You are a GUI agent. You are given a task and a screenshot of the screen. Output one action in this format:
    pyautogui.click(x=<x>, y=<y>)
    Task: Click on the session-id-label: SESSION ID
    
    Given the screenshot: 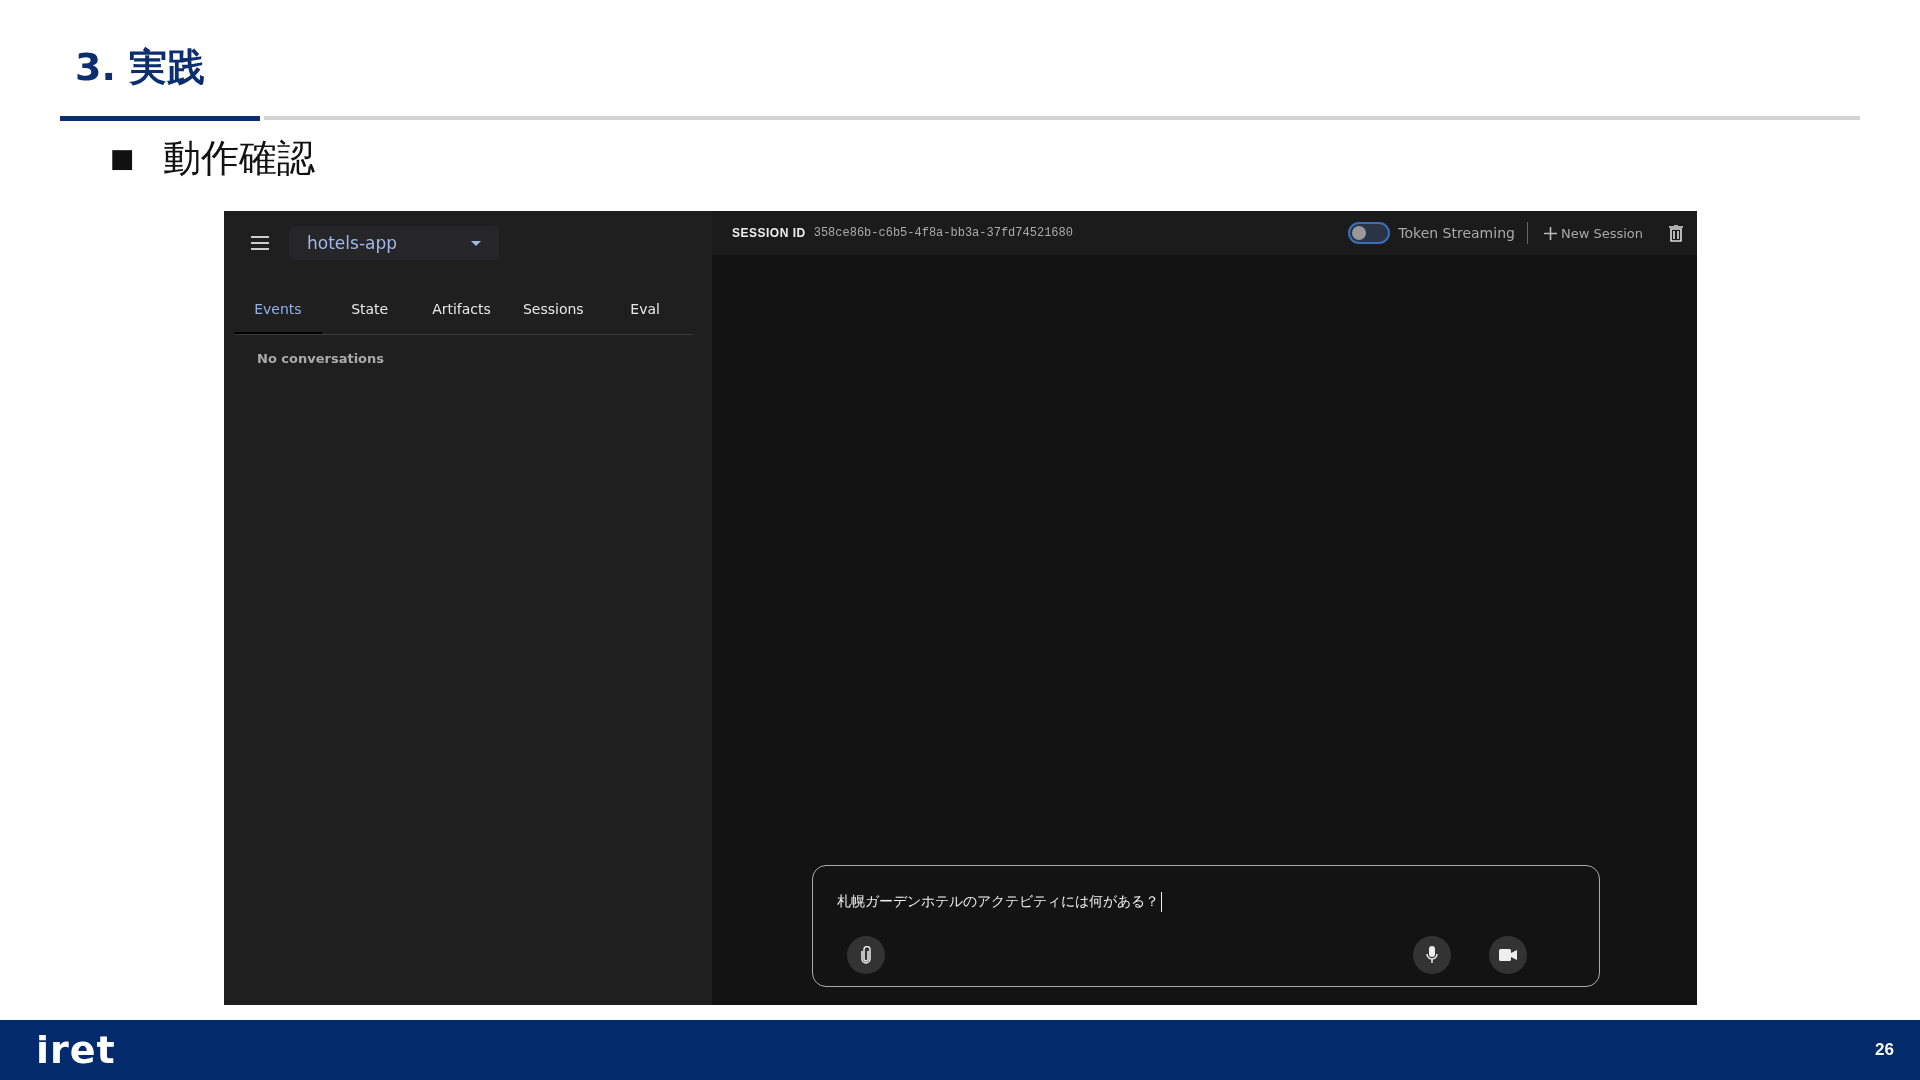 What is the action you would take?
    pyautogui.click(x=769, y=233)
    